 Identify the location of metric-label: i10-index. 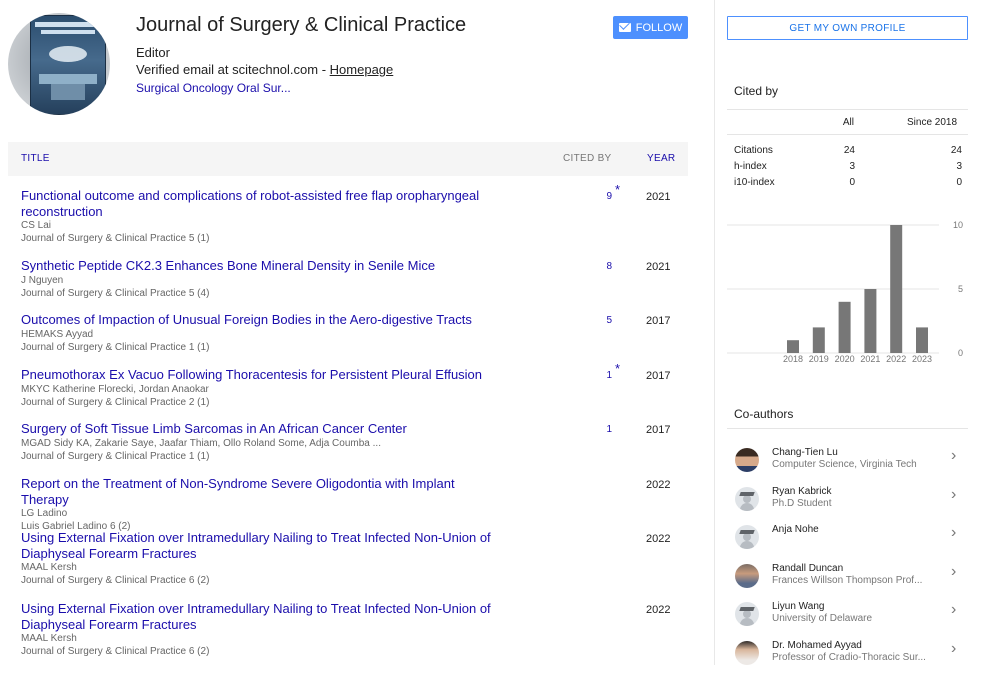
(754, 182).